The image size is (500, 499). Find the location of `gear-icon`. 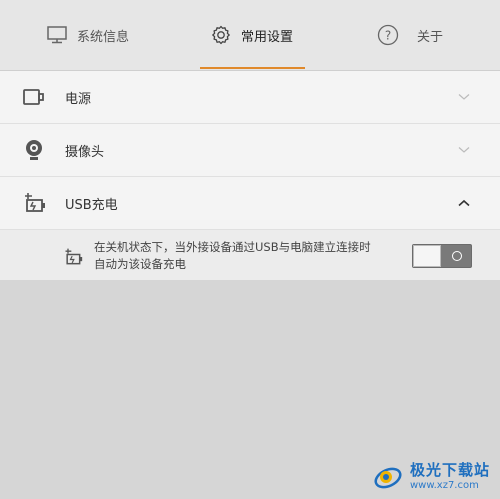

gear-icon is located at coordinates (221, 35).